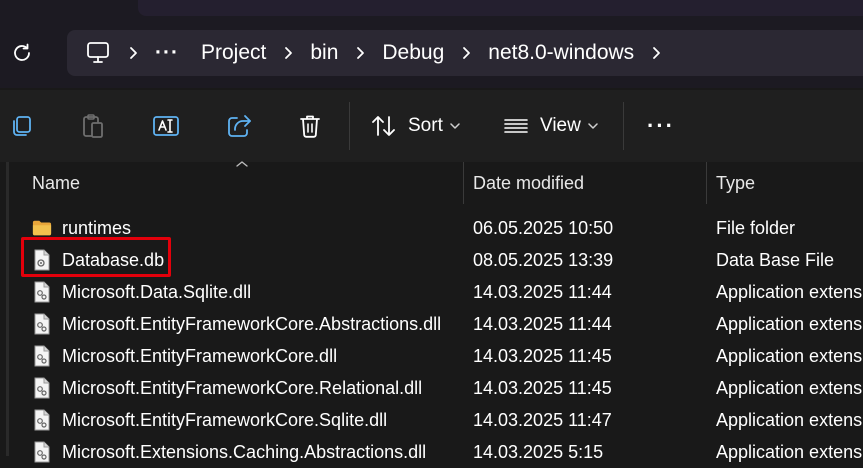 The width and height of the screenshot is (863, 468). Describe the element at coordinates (756, 227) in the screenshot. I see `file-type: File folder` at that location.